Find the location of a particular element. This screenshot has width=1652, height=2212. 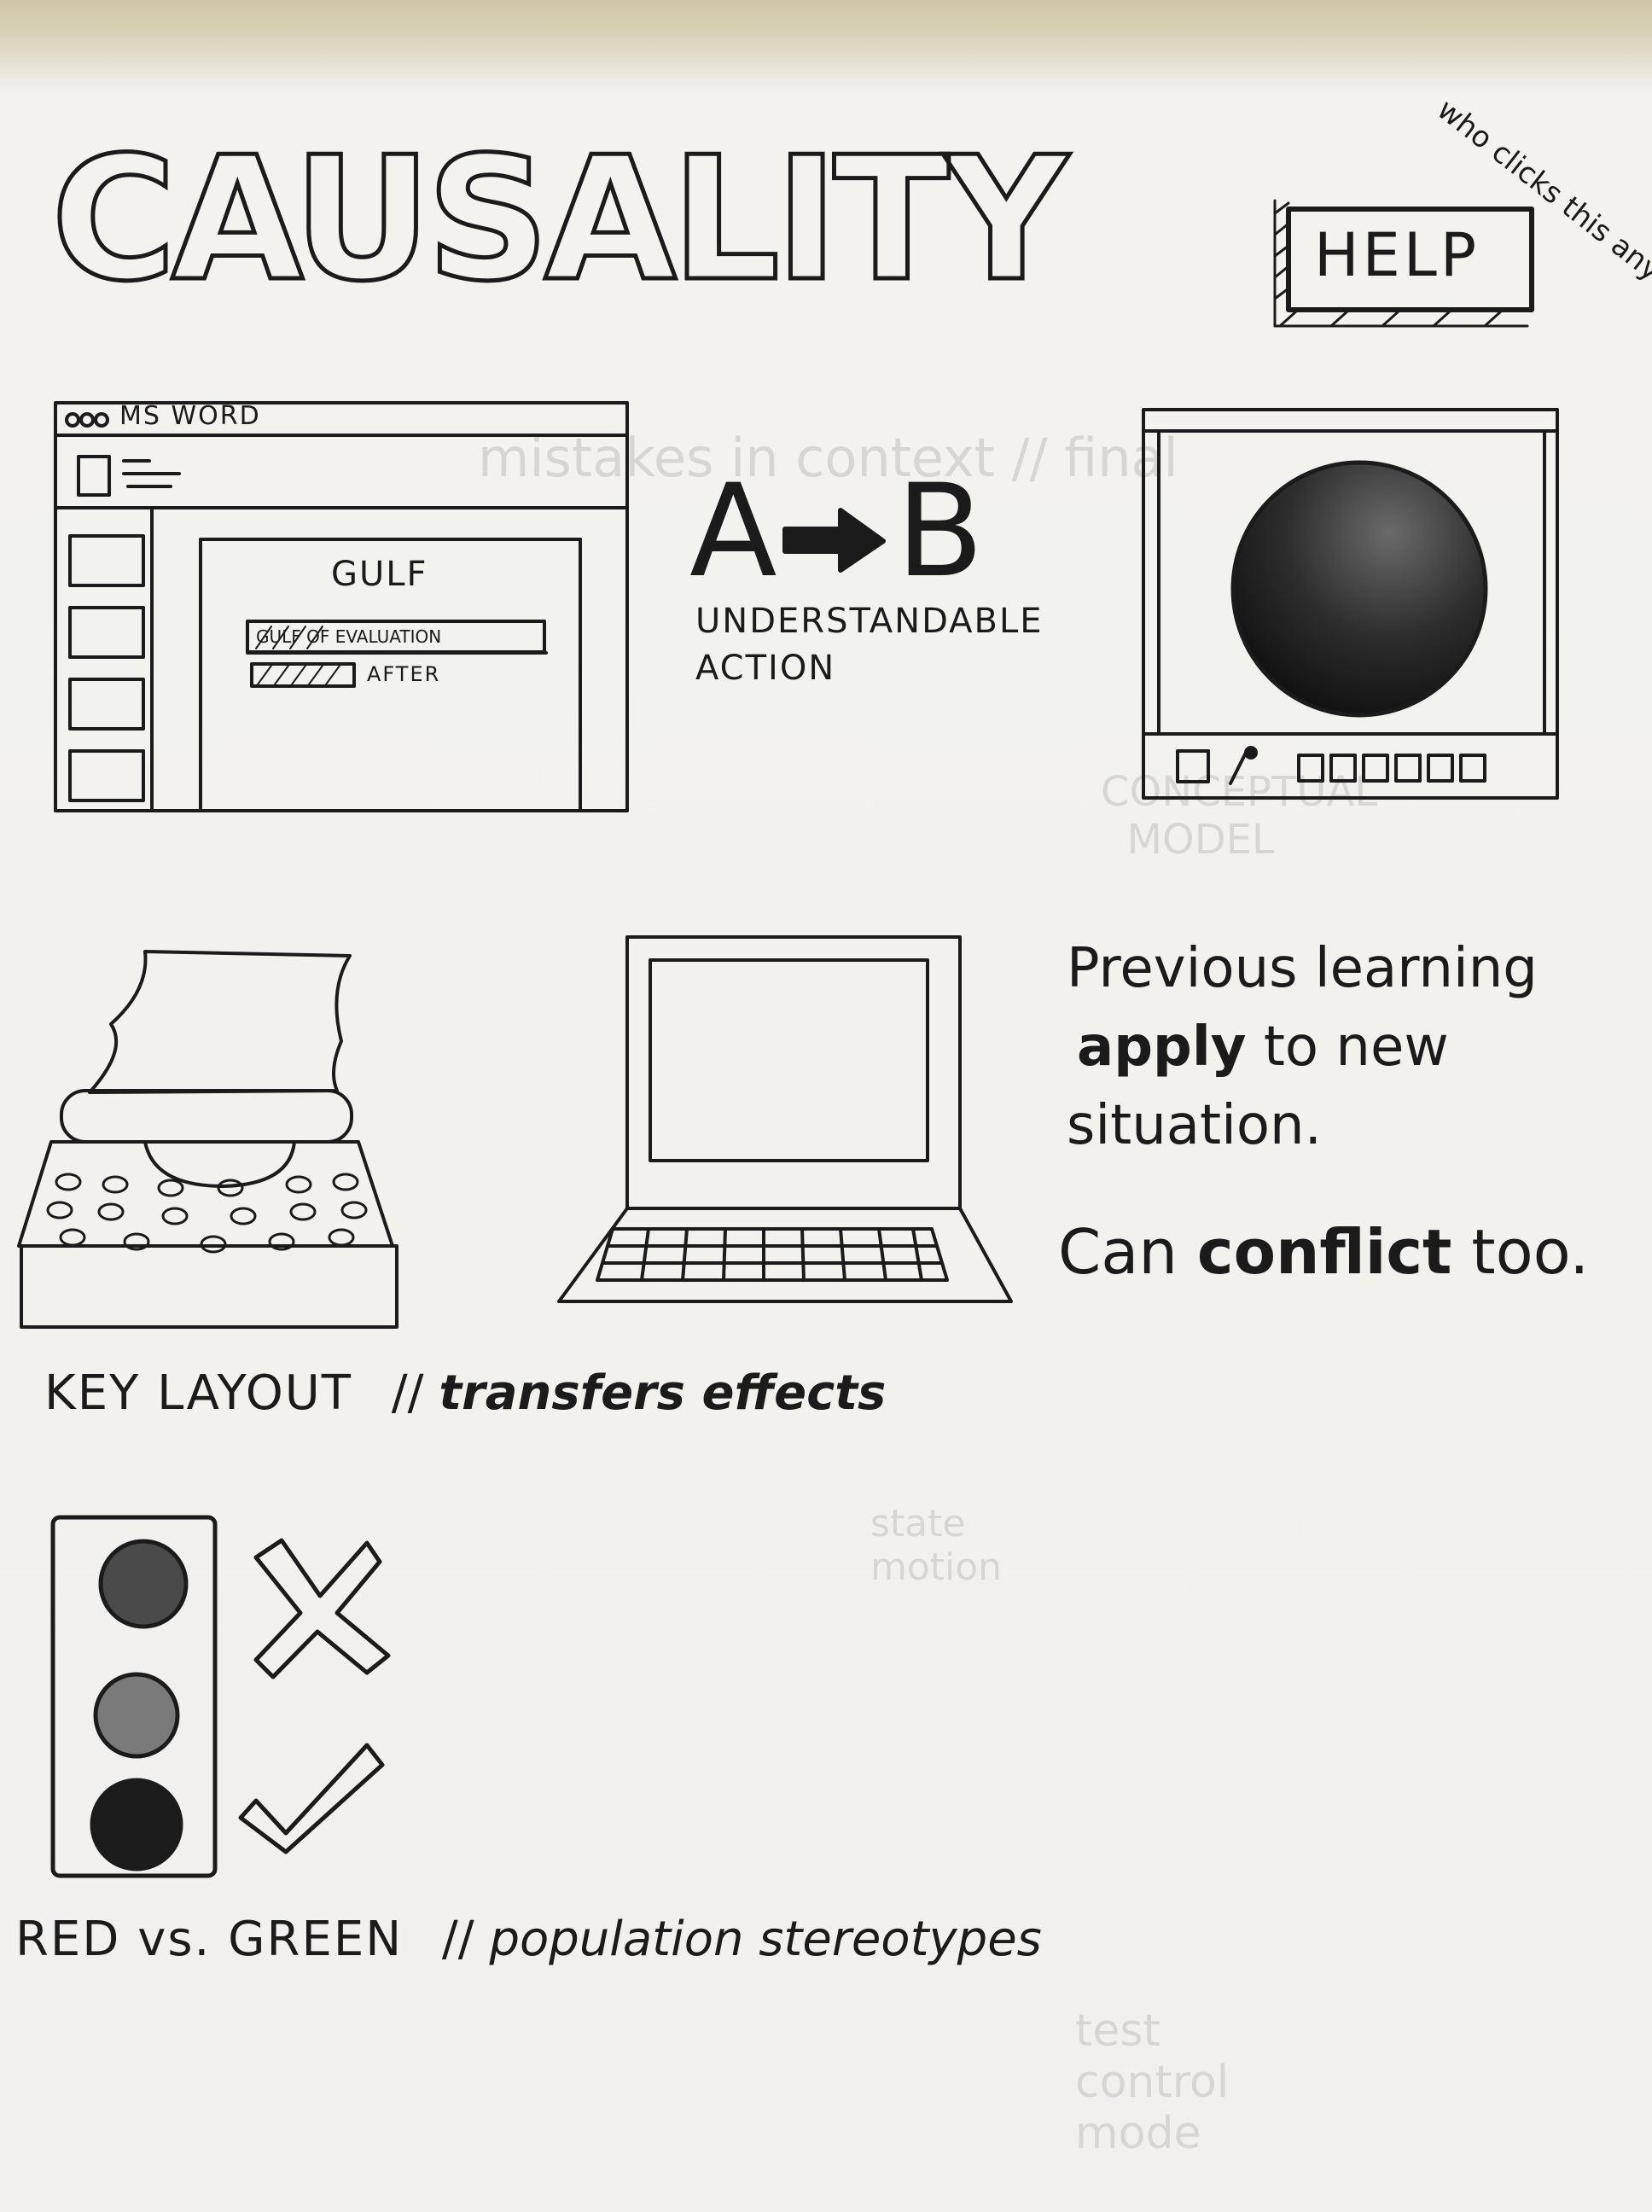

learning-line-3: situation. is located at coordinates (1194, 1125).